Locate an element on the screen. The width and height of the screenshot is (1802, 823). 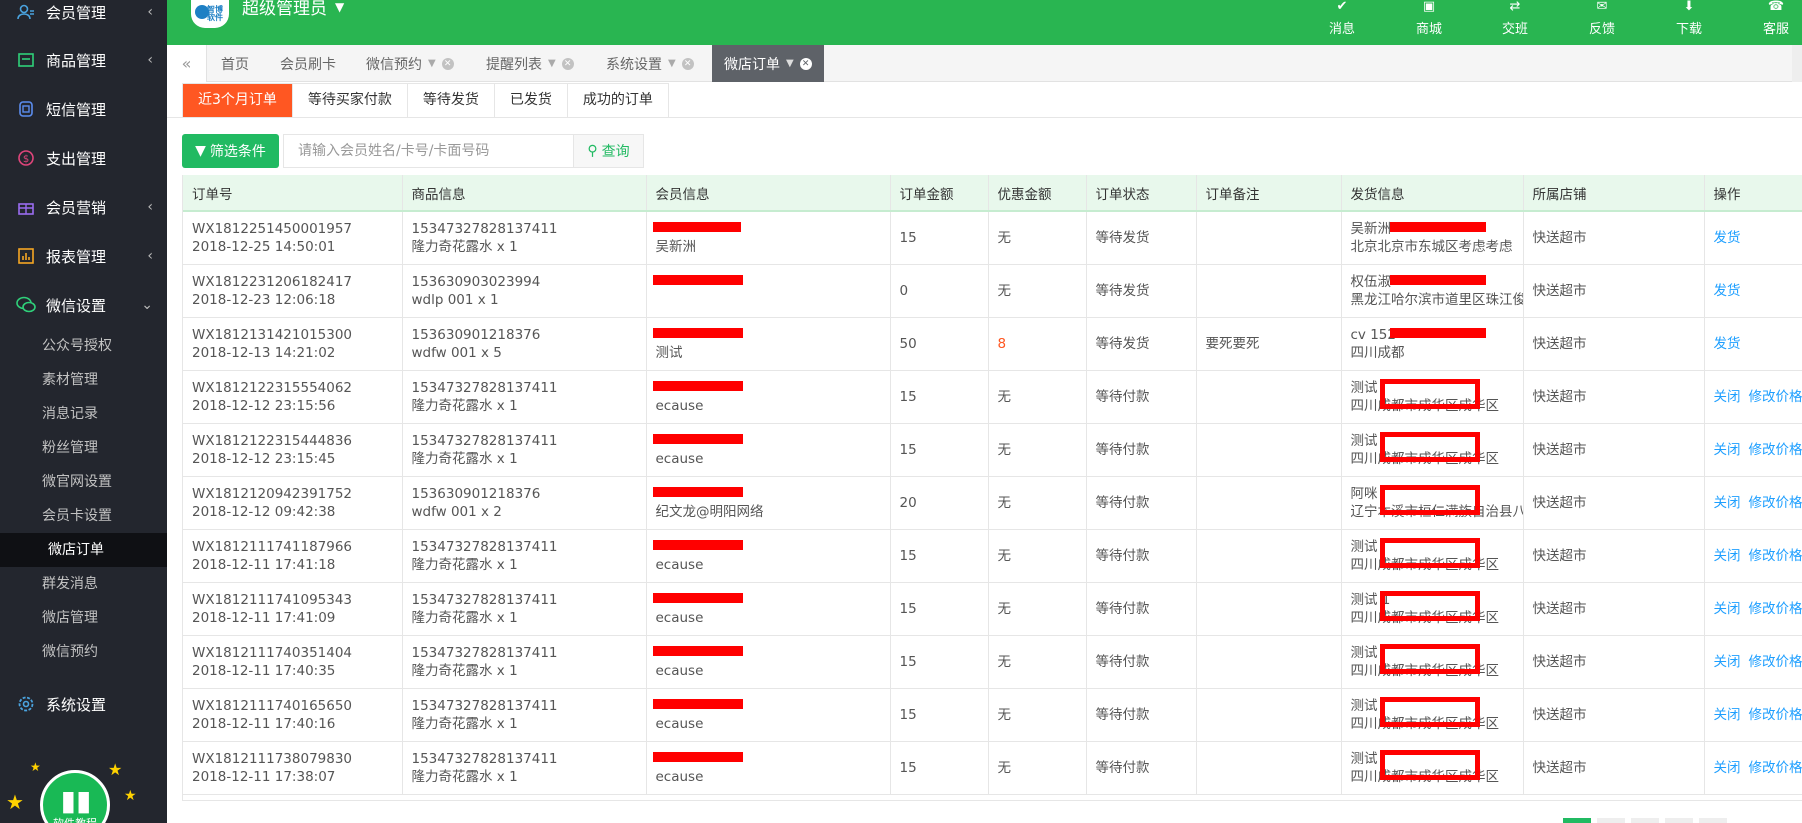
search-button: ⚲ 查询 is located at coordinates (608, 151).